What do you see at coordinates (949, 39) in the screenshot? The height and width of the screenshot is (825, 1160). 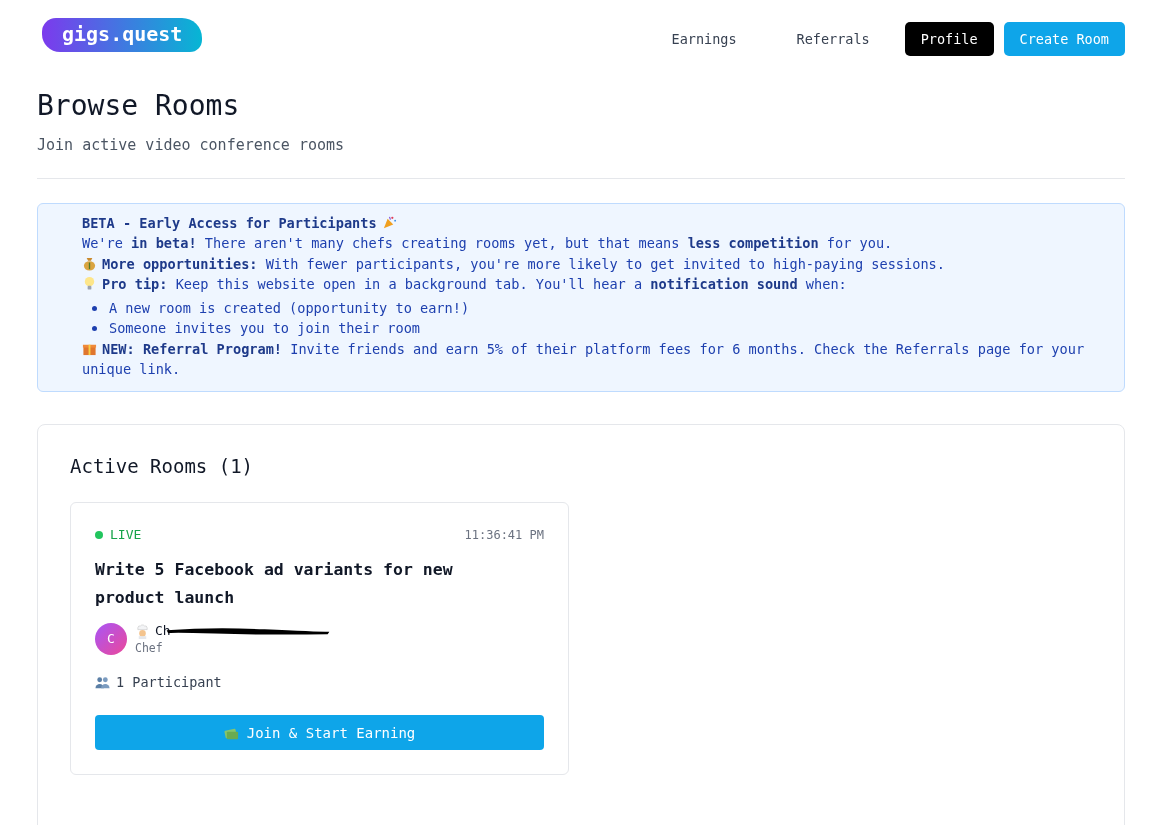 I see `profile-button: Profile` at bounding box center [949, 39].